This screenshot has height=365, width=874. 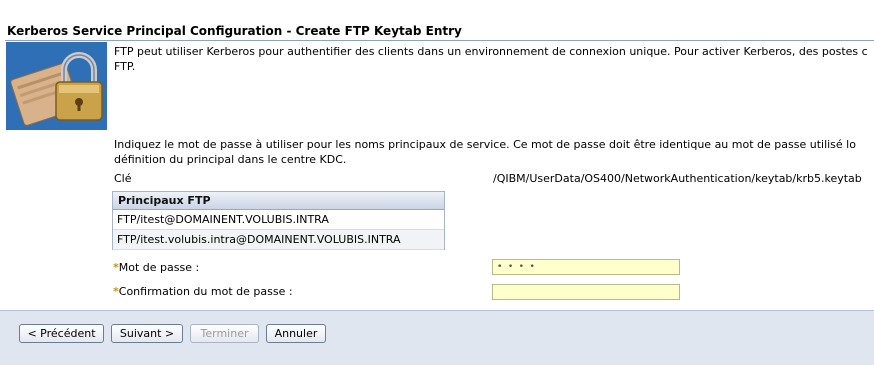 What do you see at coordinates (205, 291) in the screenshot?
I see `confirm-password-label-text: Confirmation du mot de passe :` at bounding box center [205, 291].